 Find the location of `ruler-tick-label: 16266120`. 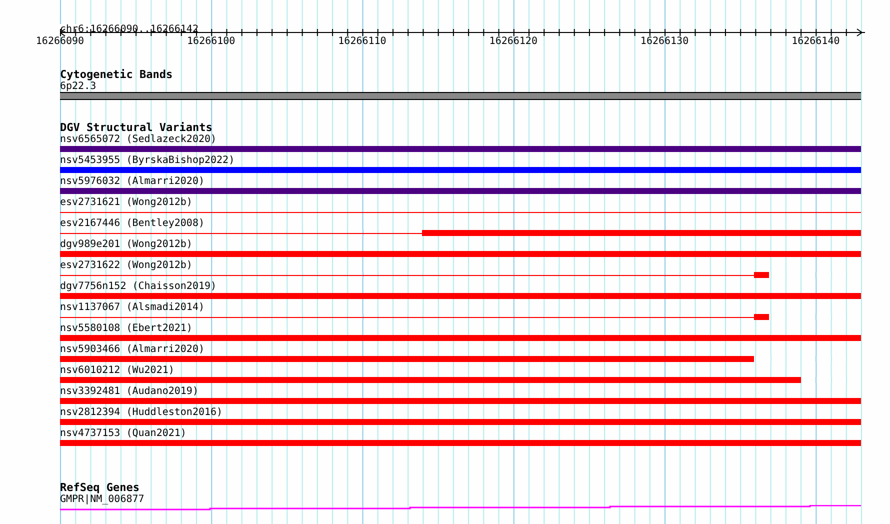

ruler-tick-label: 16266120 is located at coordinates (513, 42).